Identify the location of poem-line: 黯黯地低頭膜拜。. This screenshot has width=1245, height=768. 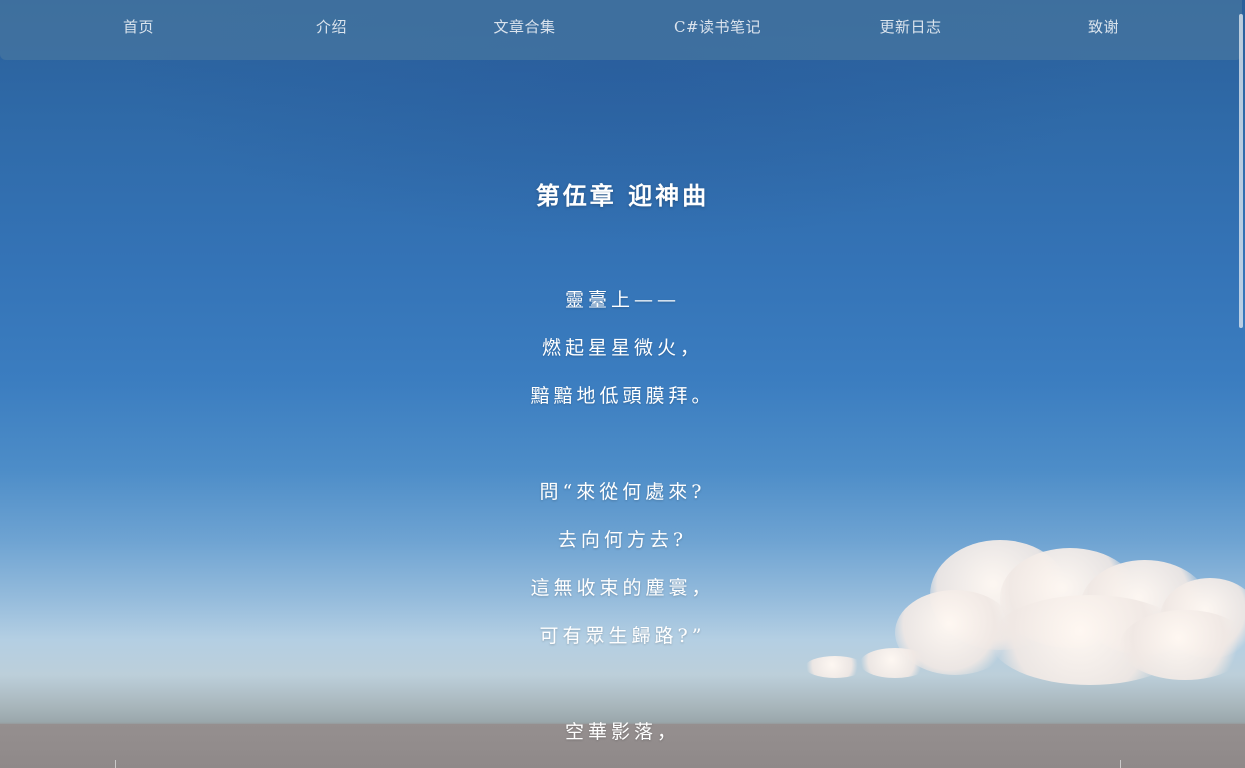
(622, 396).